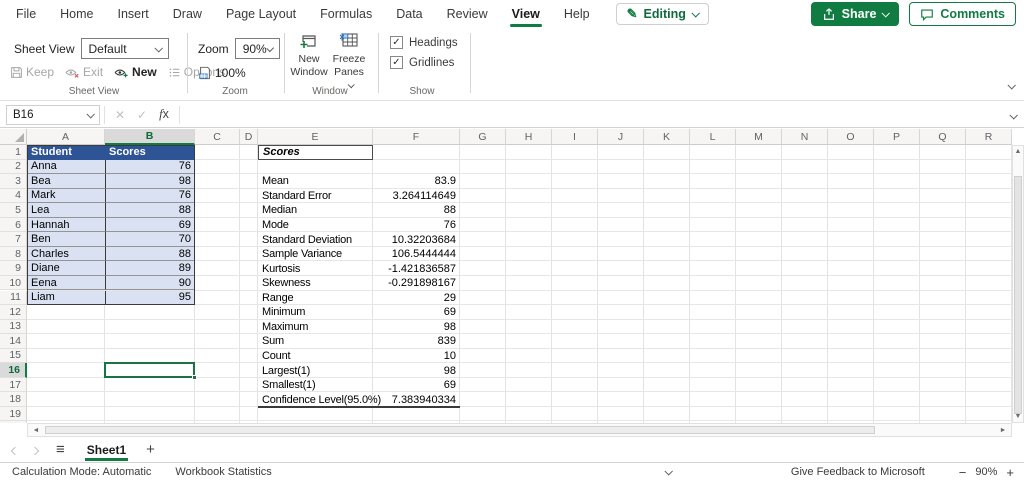  I want to click on insert-function-button: fx, so click(164, 114).